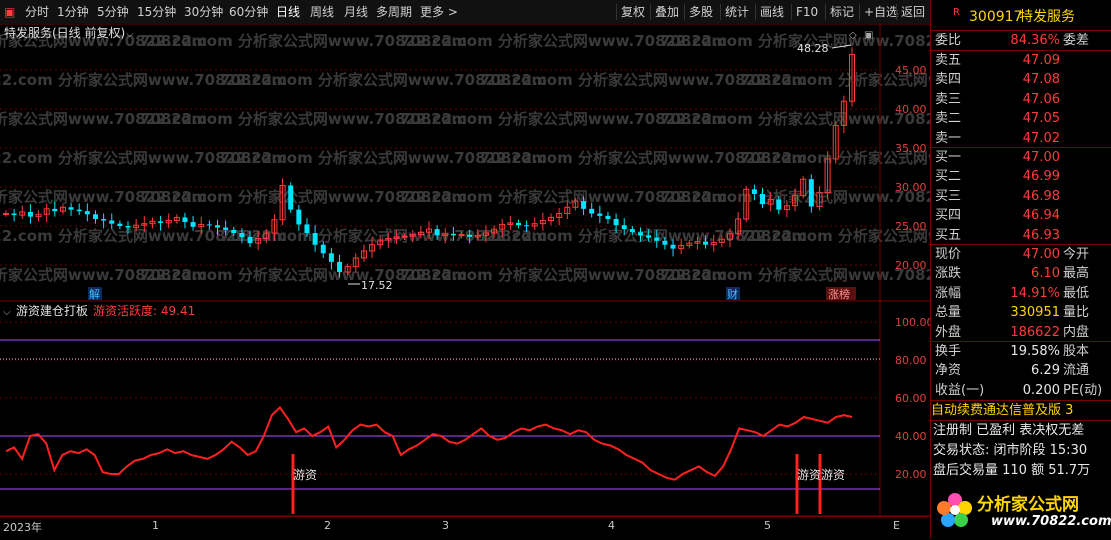 This screenshot has width=1111, height=540. Describe the element at coordinates (948, 351) in the screenshot. I see `stat2-row-label: 换手` at that location.